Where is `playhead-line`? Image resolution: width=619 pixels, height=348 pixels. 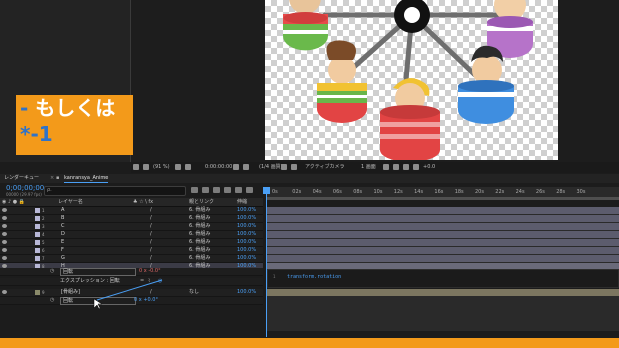 playhead-line is located at coordinates (266, 262).